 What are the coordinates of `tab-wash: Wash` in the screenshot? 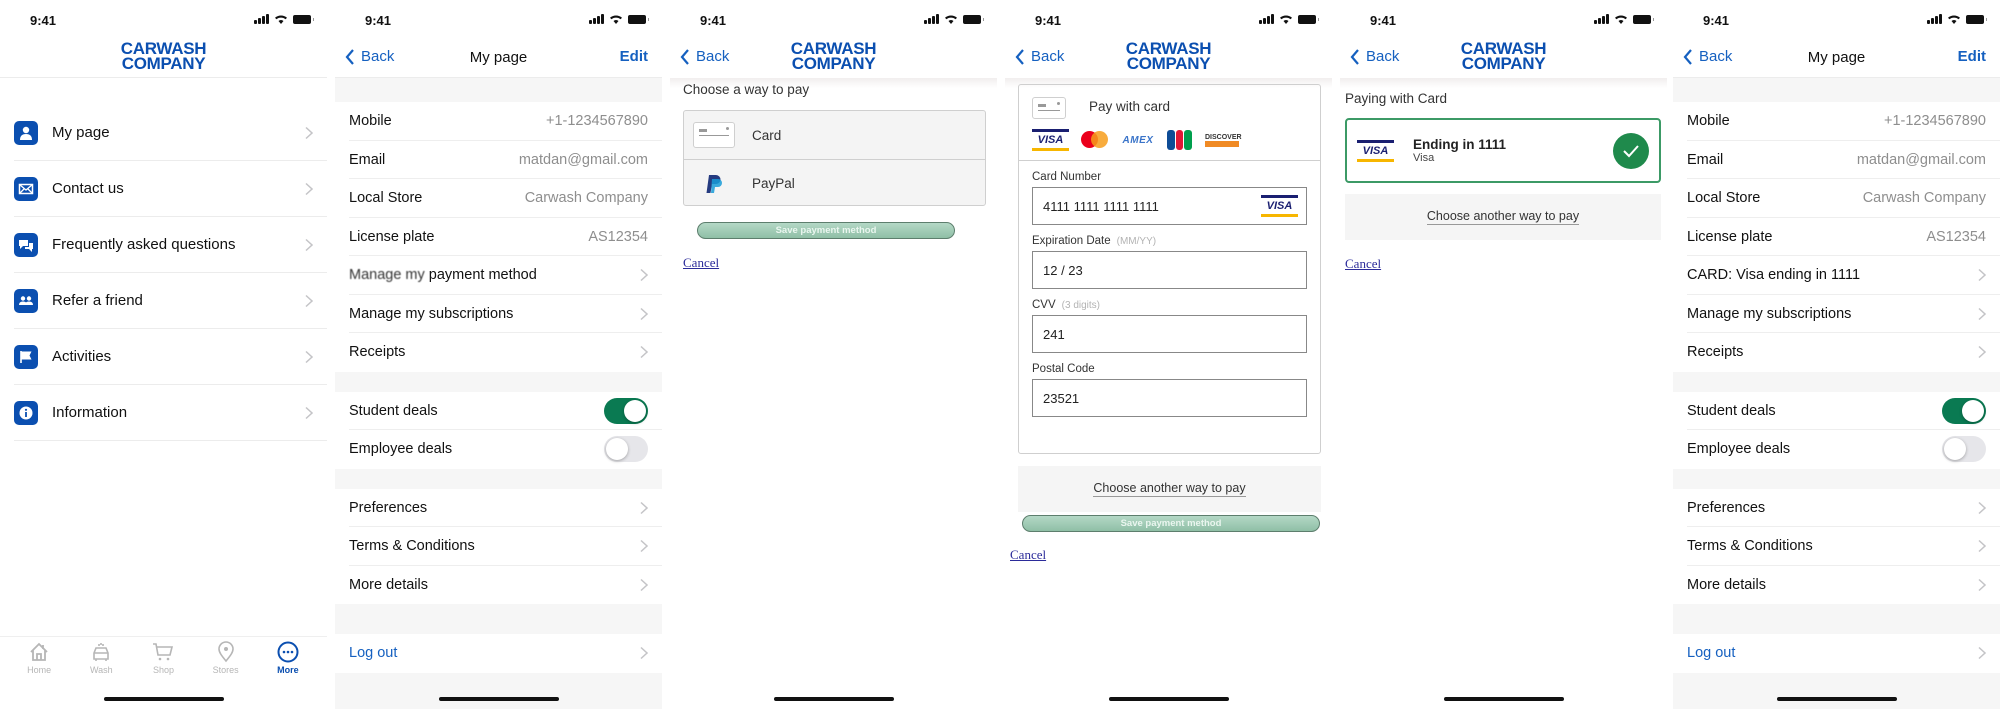 It's located at (101, 658).